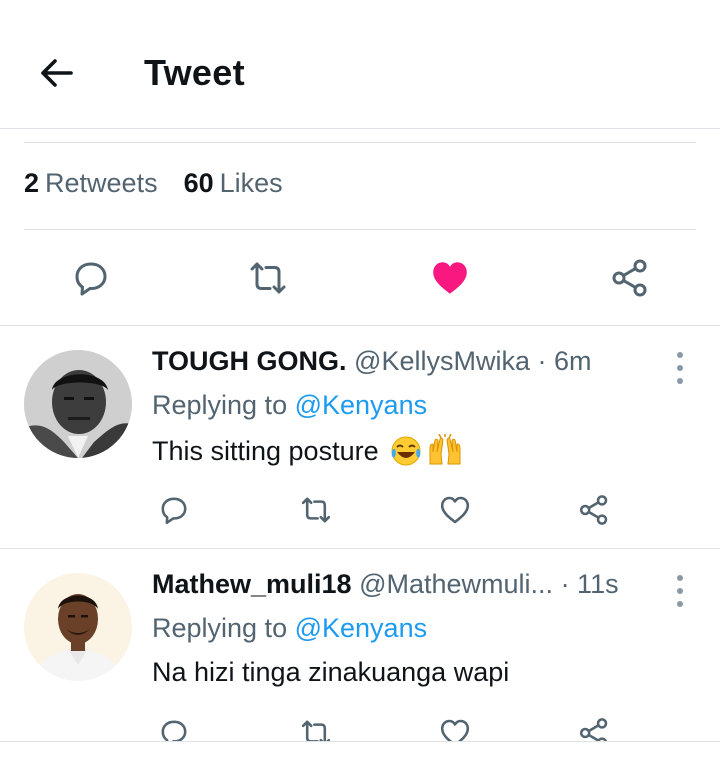 This screenshot has height=760, width=720. I want to click on reply-header: TOUGH GONG. @KellysMwika · 6m, so click(371, 361).